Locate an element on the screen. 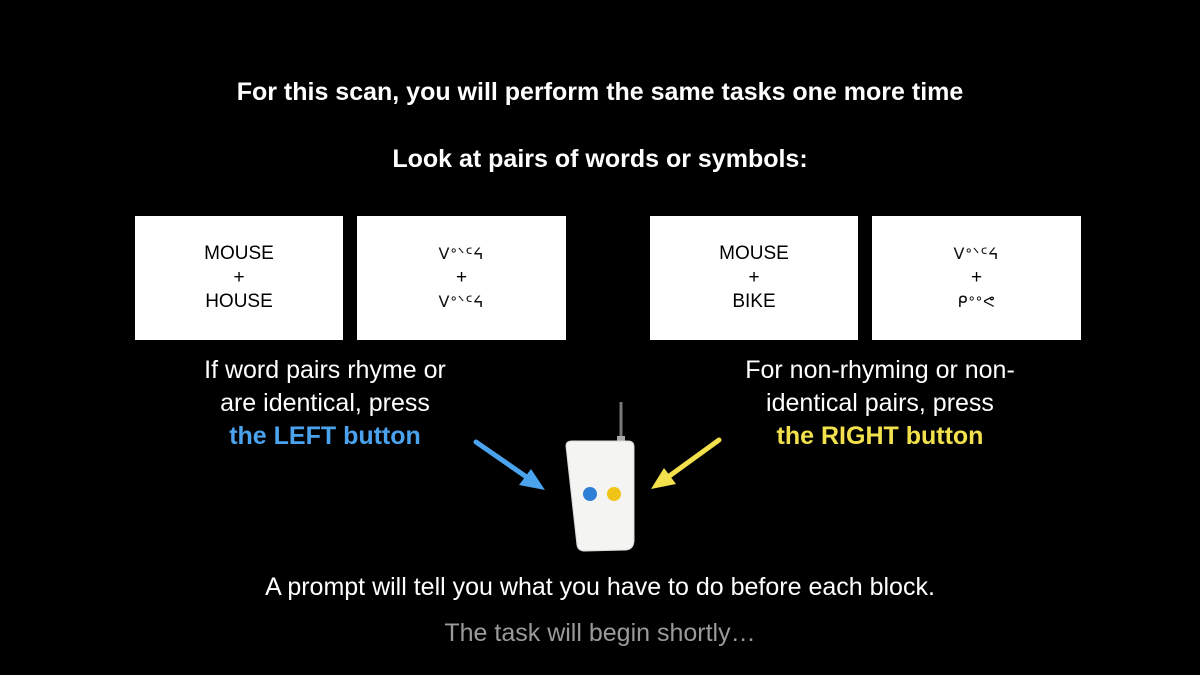  blue-button-icon is located at coordinates (590, 494).